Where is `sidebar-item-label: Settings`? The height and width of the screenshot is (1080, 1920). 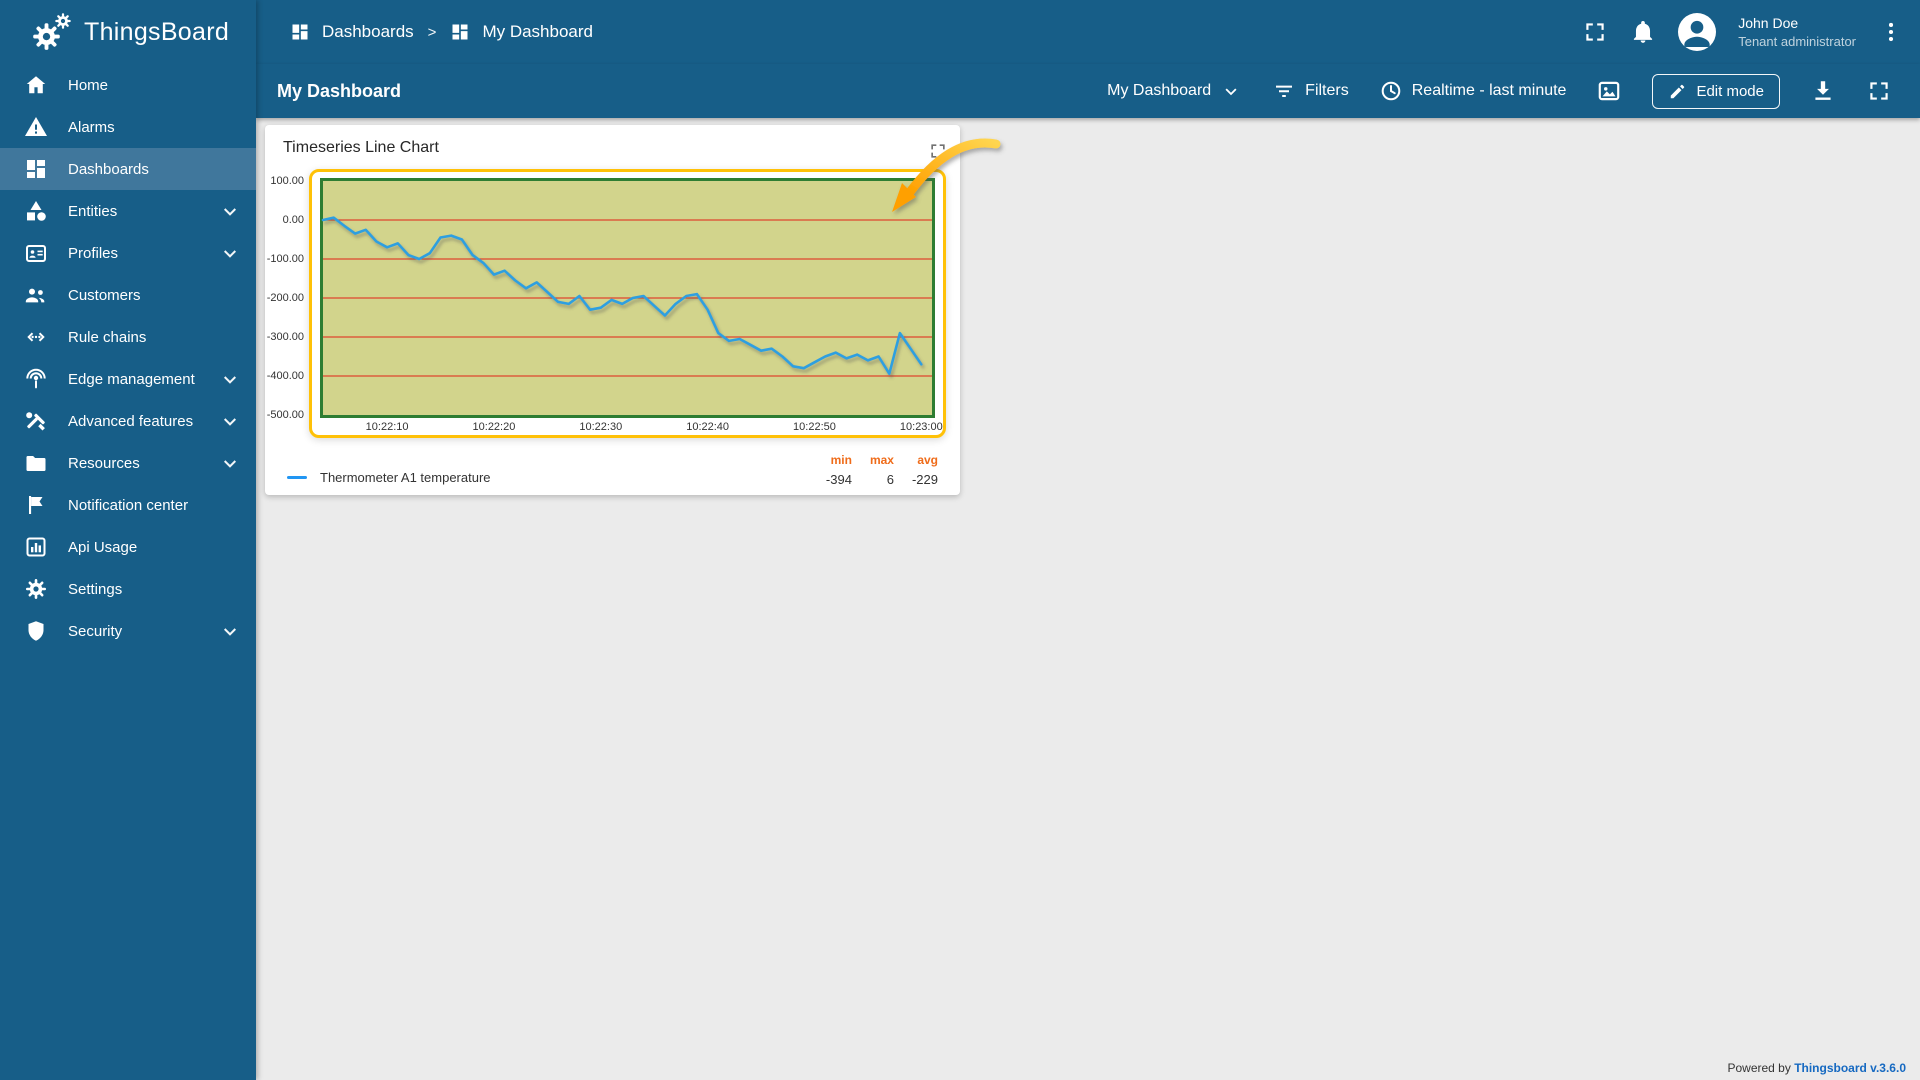
sidebar-item-label: Settings is located at coordinates (95, 589).